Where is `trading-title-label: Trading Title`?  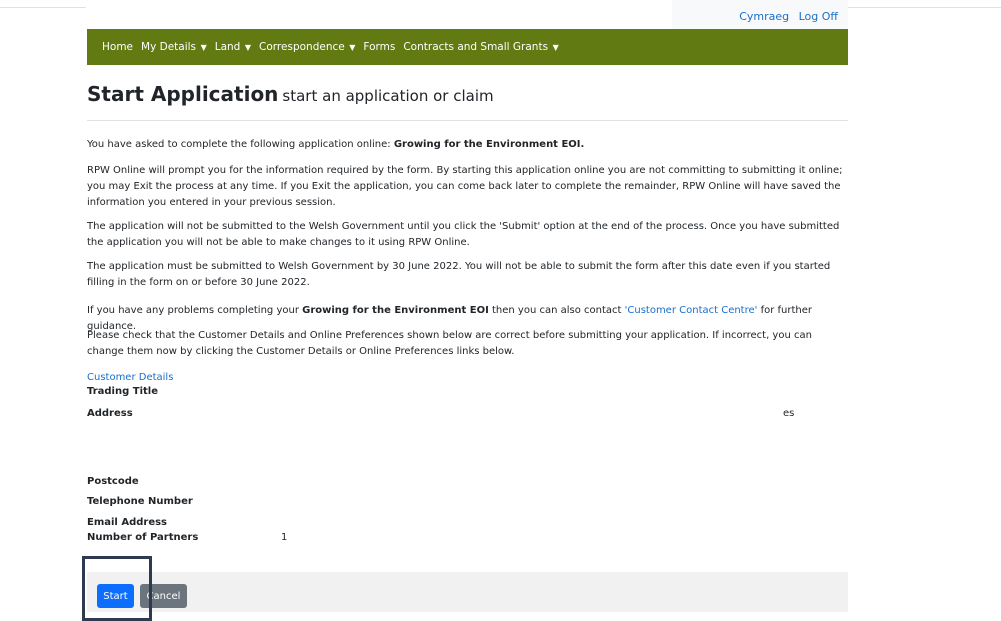 trading-title-label: Trading Title is located at coordinates (122, 391).